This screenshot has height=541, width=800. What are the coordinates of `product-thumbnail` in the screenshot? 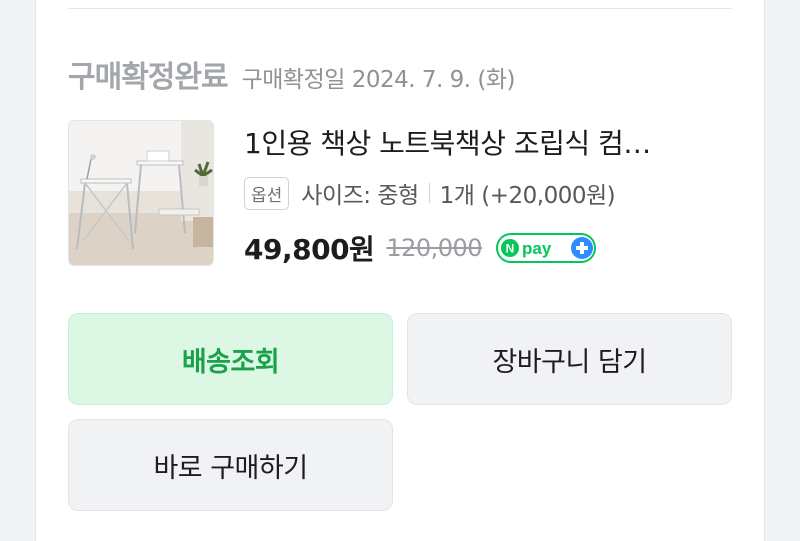 It's located at (141, 193).